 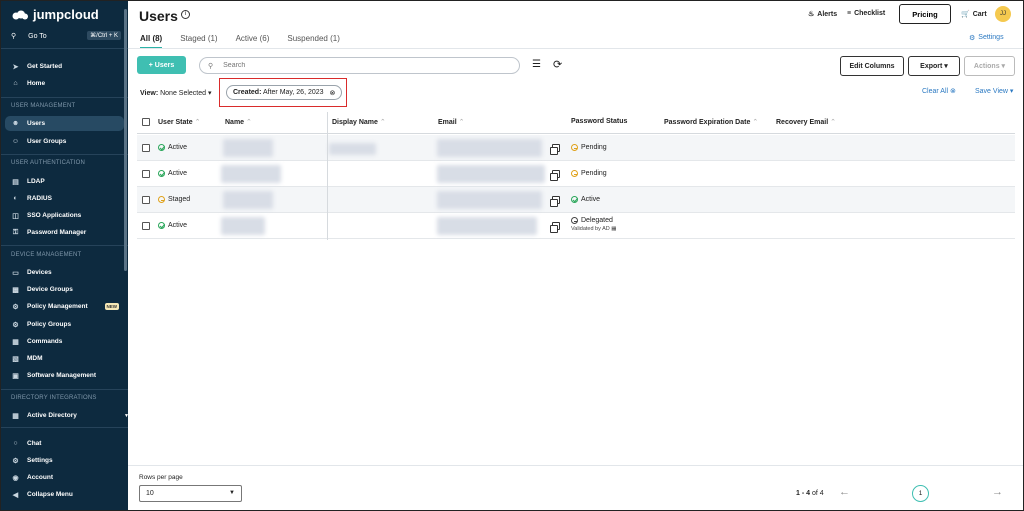 I want to click on avatar: JJ, so click(x=1003, y=14).